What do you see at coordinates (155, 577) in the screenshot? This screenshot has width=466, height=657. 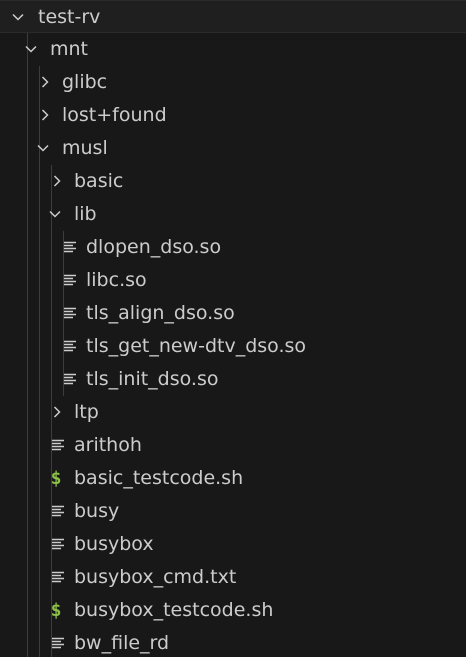 I see `tree-item-label: busybox_cmd.txt` at bounding box center [155, 577].